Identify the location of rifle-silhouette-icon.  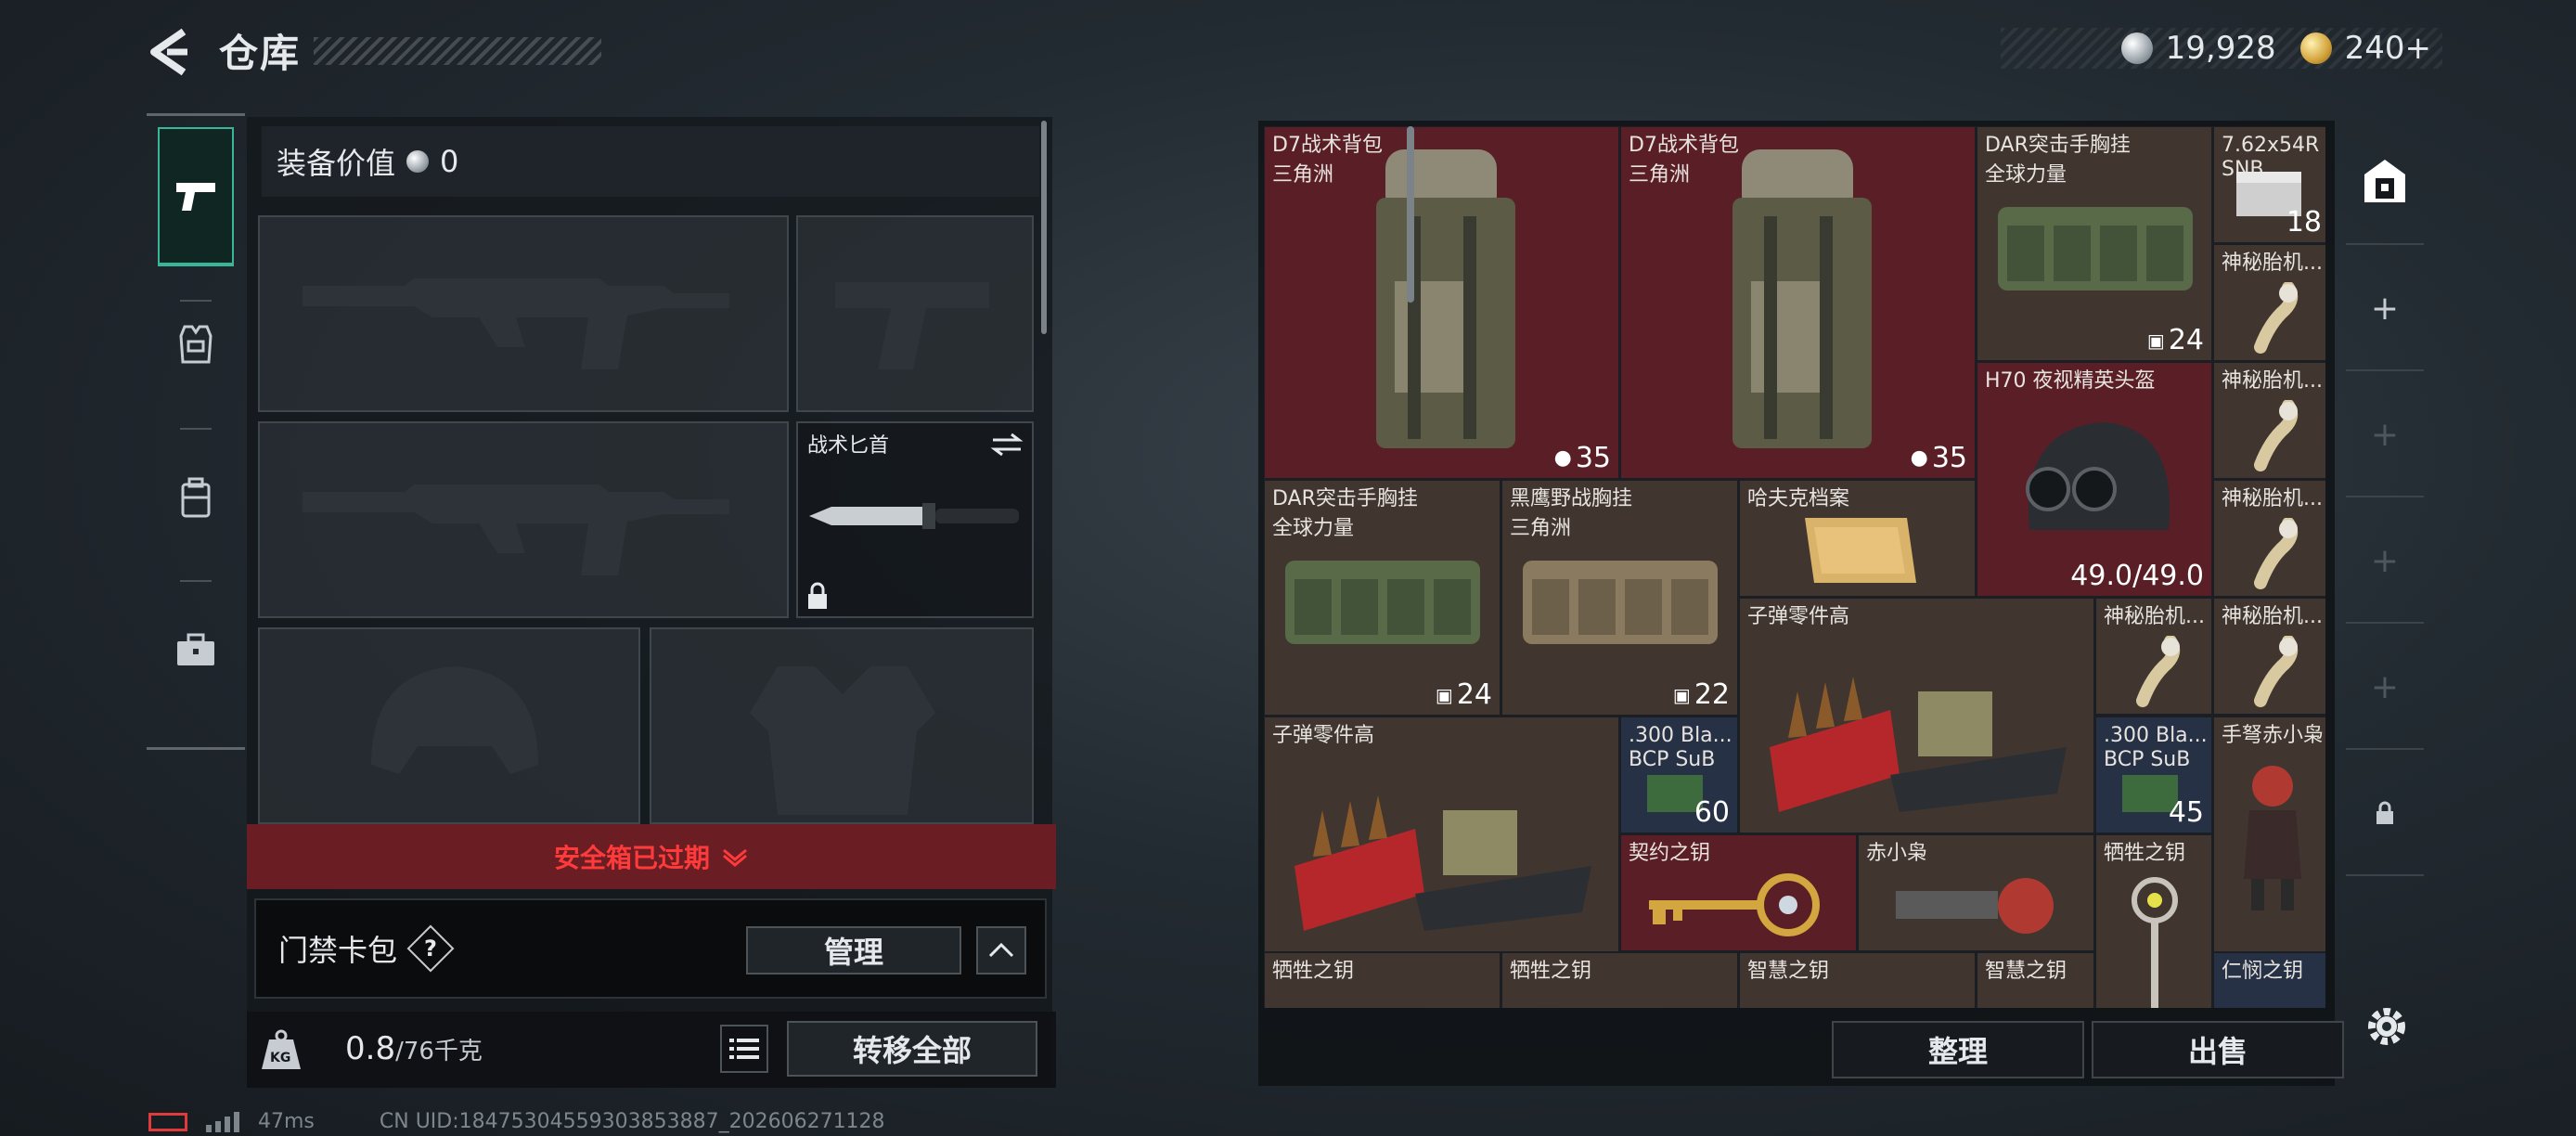
(516, 323).